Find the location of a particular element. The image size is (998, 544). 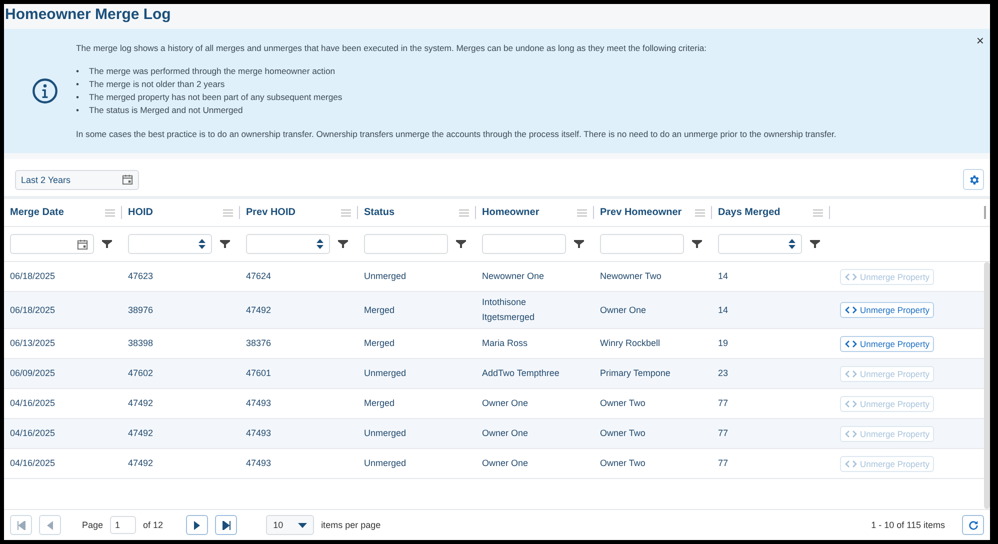

page-size-dropdown: 10 is located at coordinates (290, 525).